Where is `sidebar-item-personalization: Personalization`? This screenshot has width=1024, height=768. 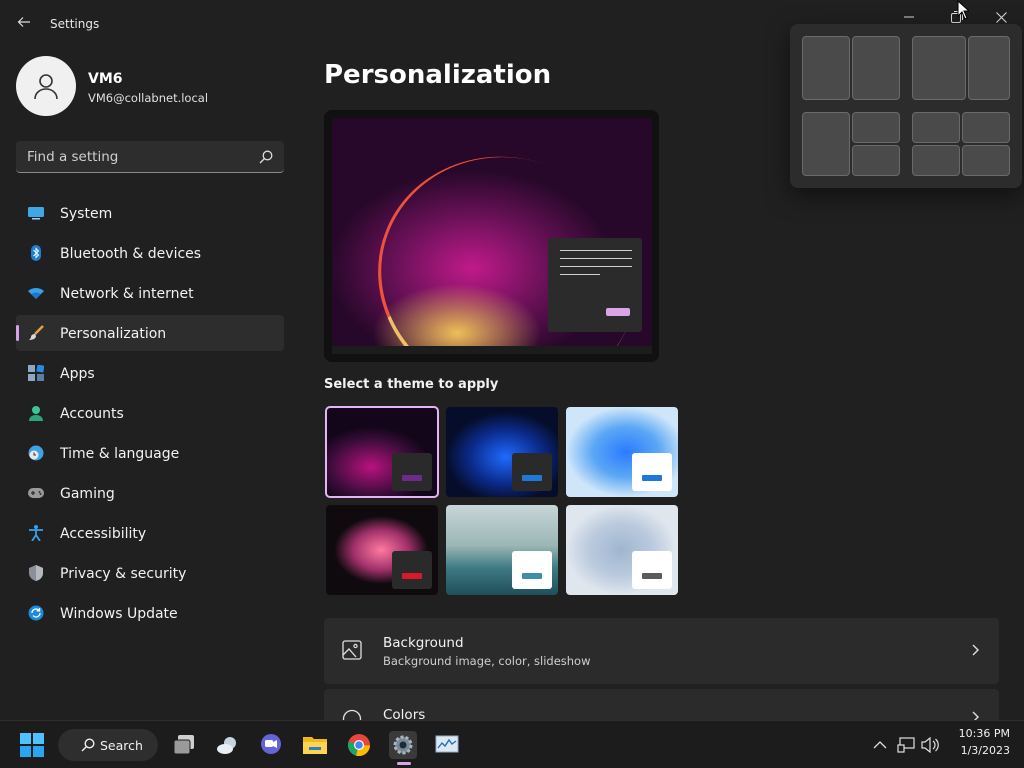
sidebar-item-personalization: Personalization is located at coordinates (150, 333).